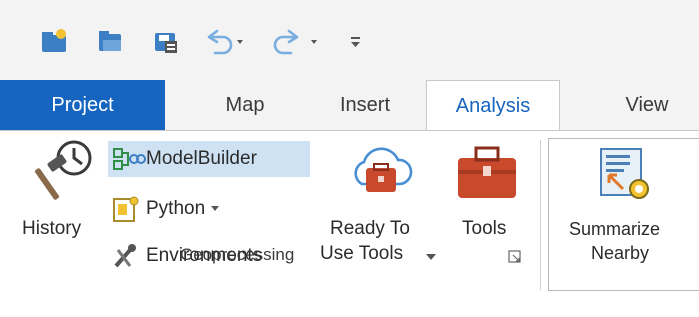 The image size is (699, 317). I want to click on ready-tools-label-line1: Ready To, so click(370, 228).